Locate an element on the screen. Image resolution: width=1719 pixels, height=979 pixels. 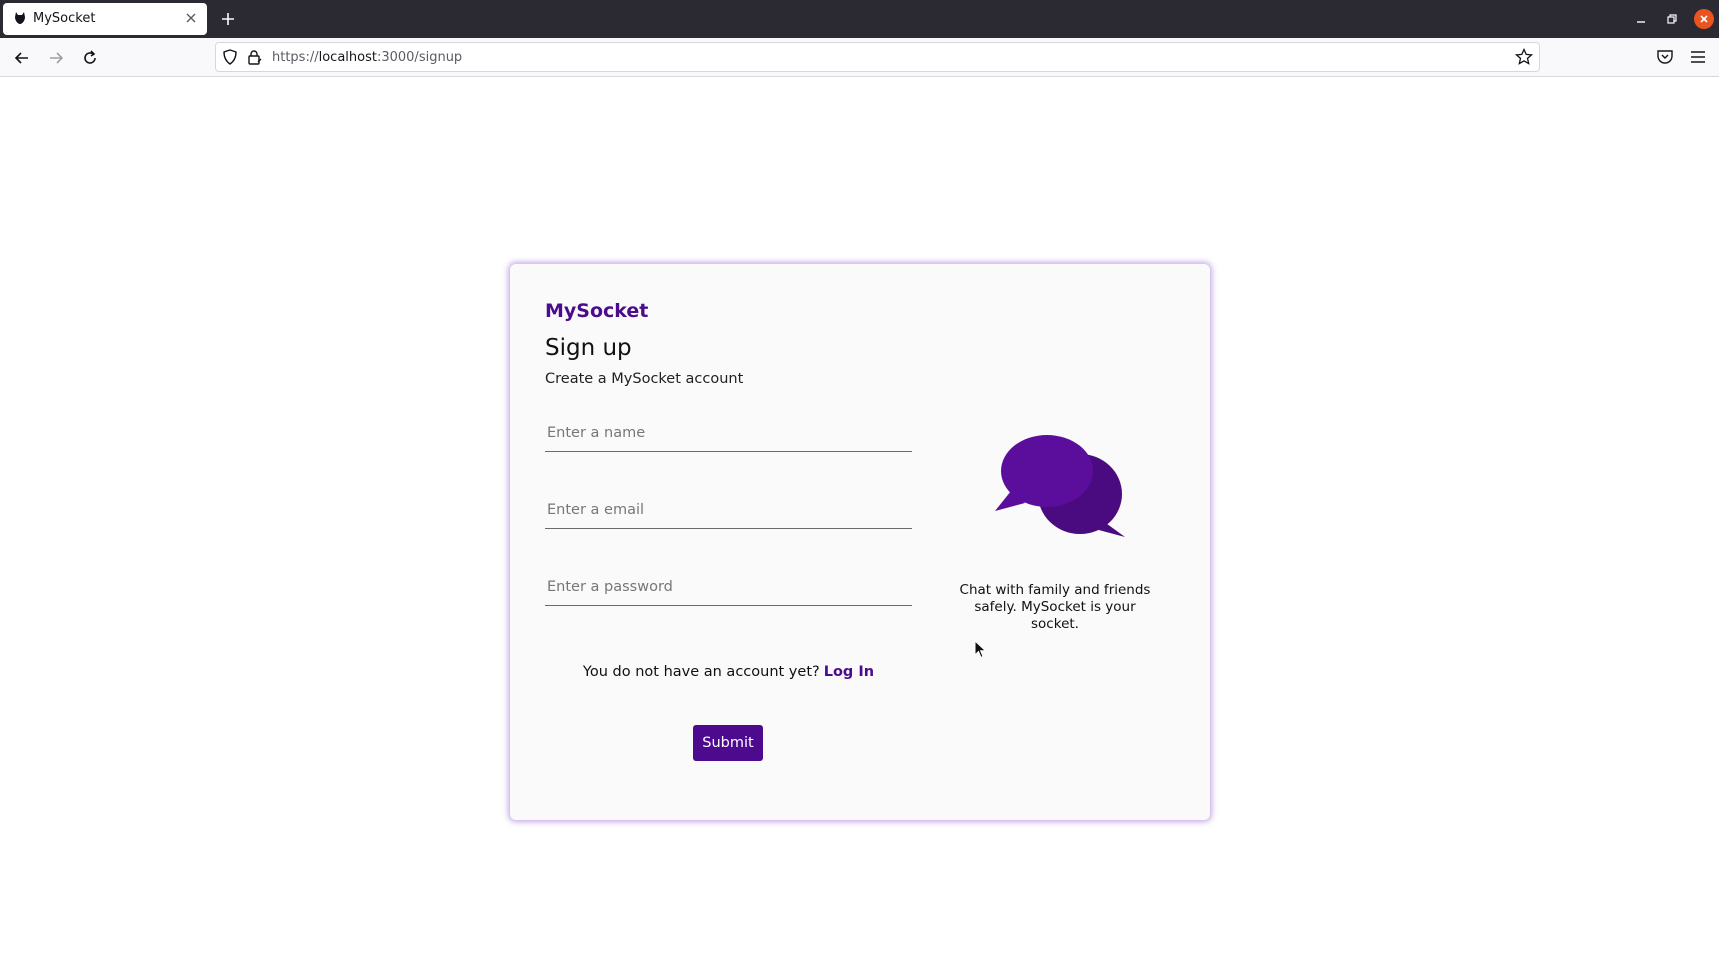
forward-arrow-icon is located at coordinates (56, 58).